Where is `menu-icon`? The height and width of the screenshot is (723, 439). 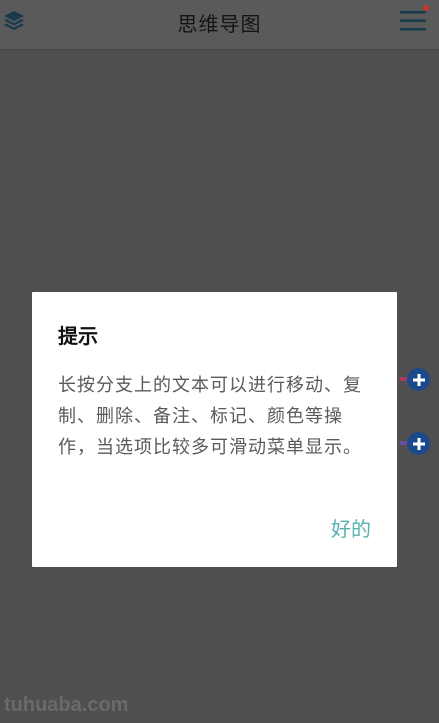
menu-icon is located at coordinates (414, 19).